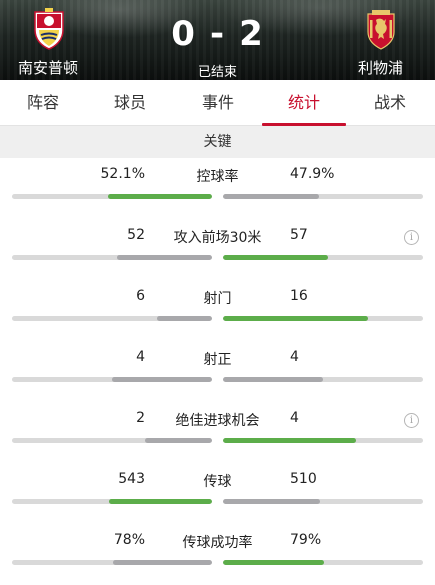  I want to click on tab-label: 统计, so click(303, 102).